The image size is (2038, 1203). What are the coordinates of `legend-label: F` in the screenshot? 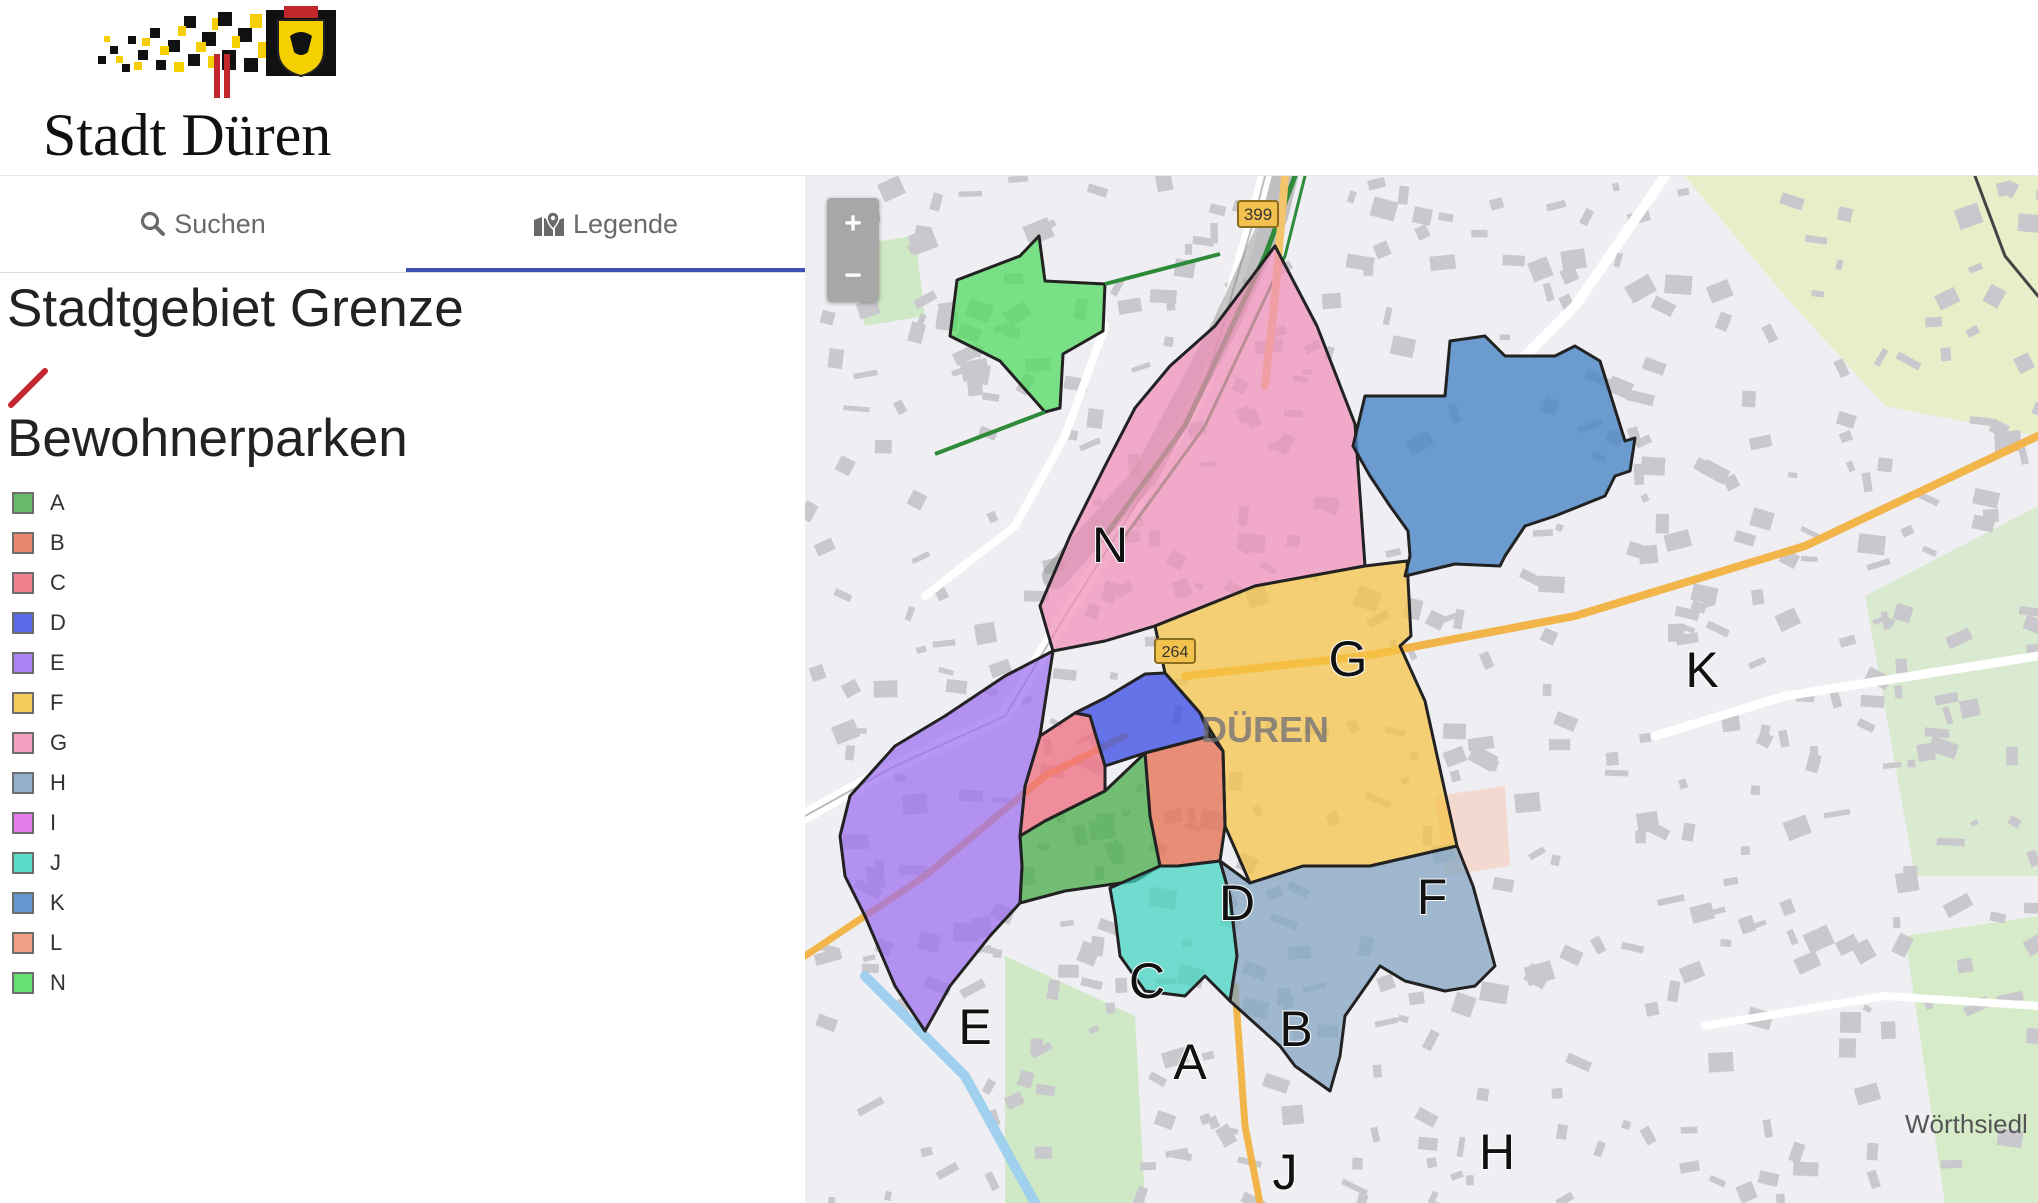 It's located at (57, 702).